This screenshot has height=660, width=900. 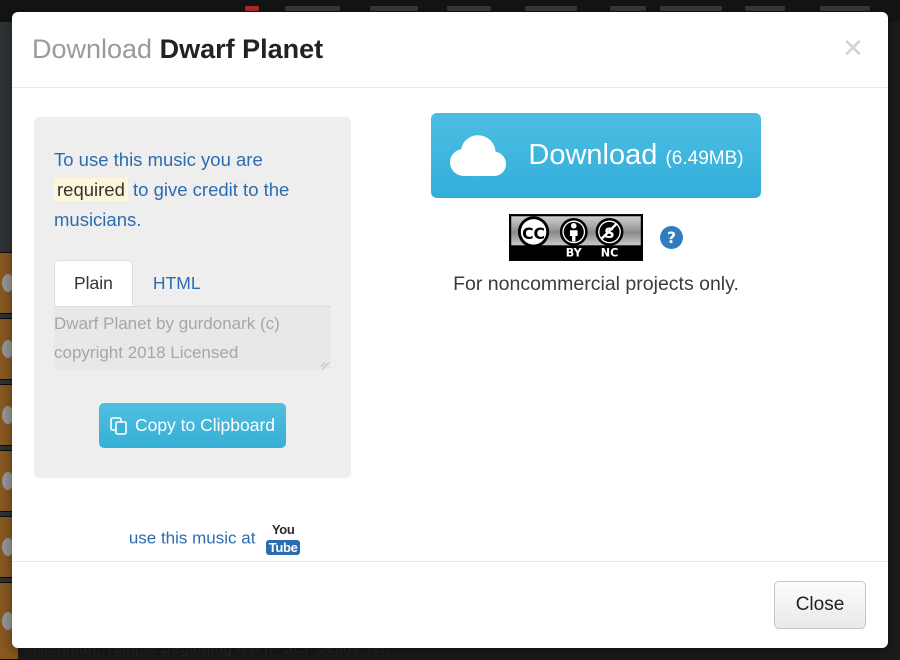 I want to click on page-title: Download Dwarf Planet, so click(x=177, y=49).